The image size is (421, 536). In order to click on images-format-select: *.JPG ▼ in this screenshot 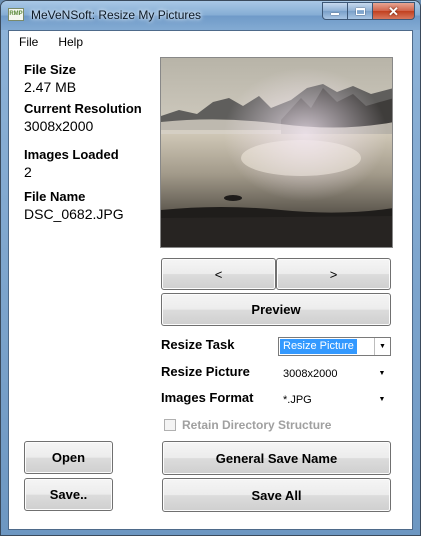, I will do `click(334, 399)`.